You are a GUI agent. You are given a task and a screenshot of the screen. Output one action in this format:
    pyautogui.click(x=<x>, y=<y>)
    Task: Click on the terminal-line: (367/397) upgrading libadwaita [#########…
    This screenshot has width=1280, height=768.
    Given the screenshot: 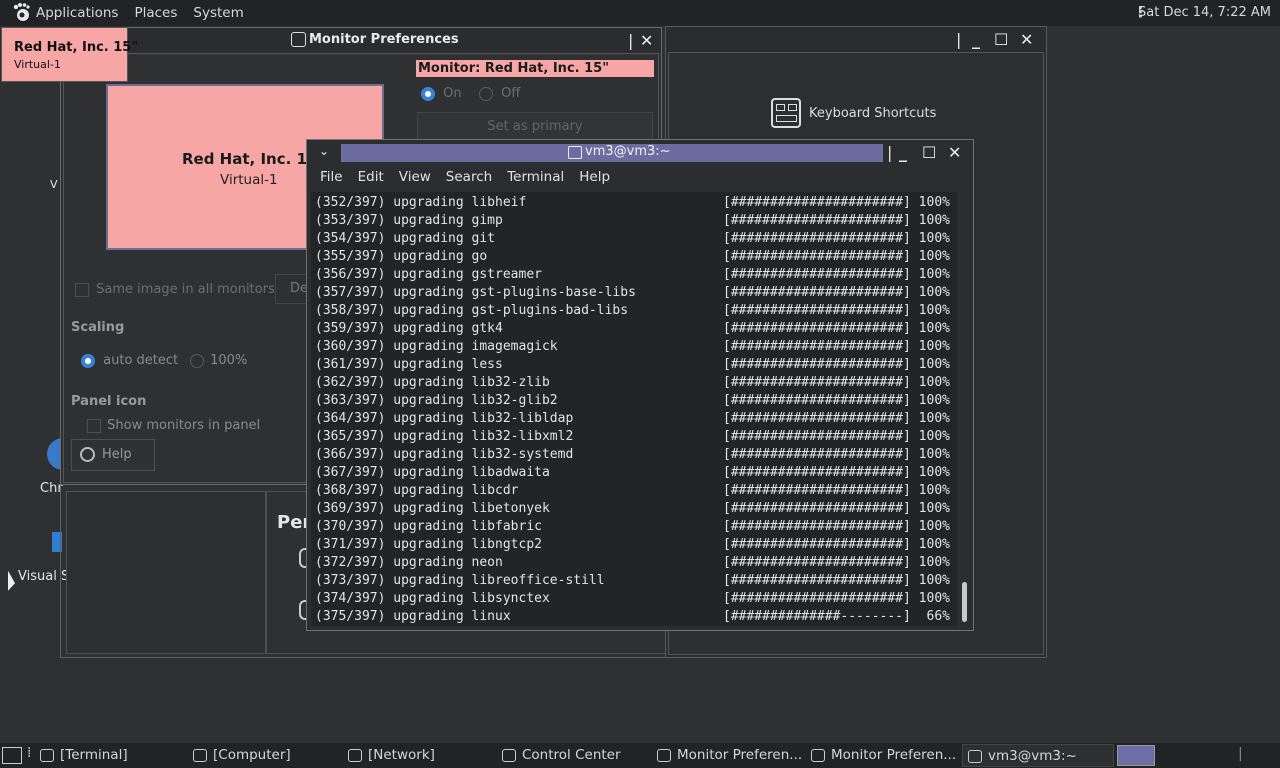 What is the action you would take?
    pyautogui.click(x=635, y=473)
    